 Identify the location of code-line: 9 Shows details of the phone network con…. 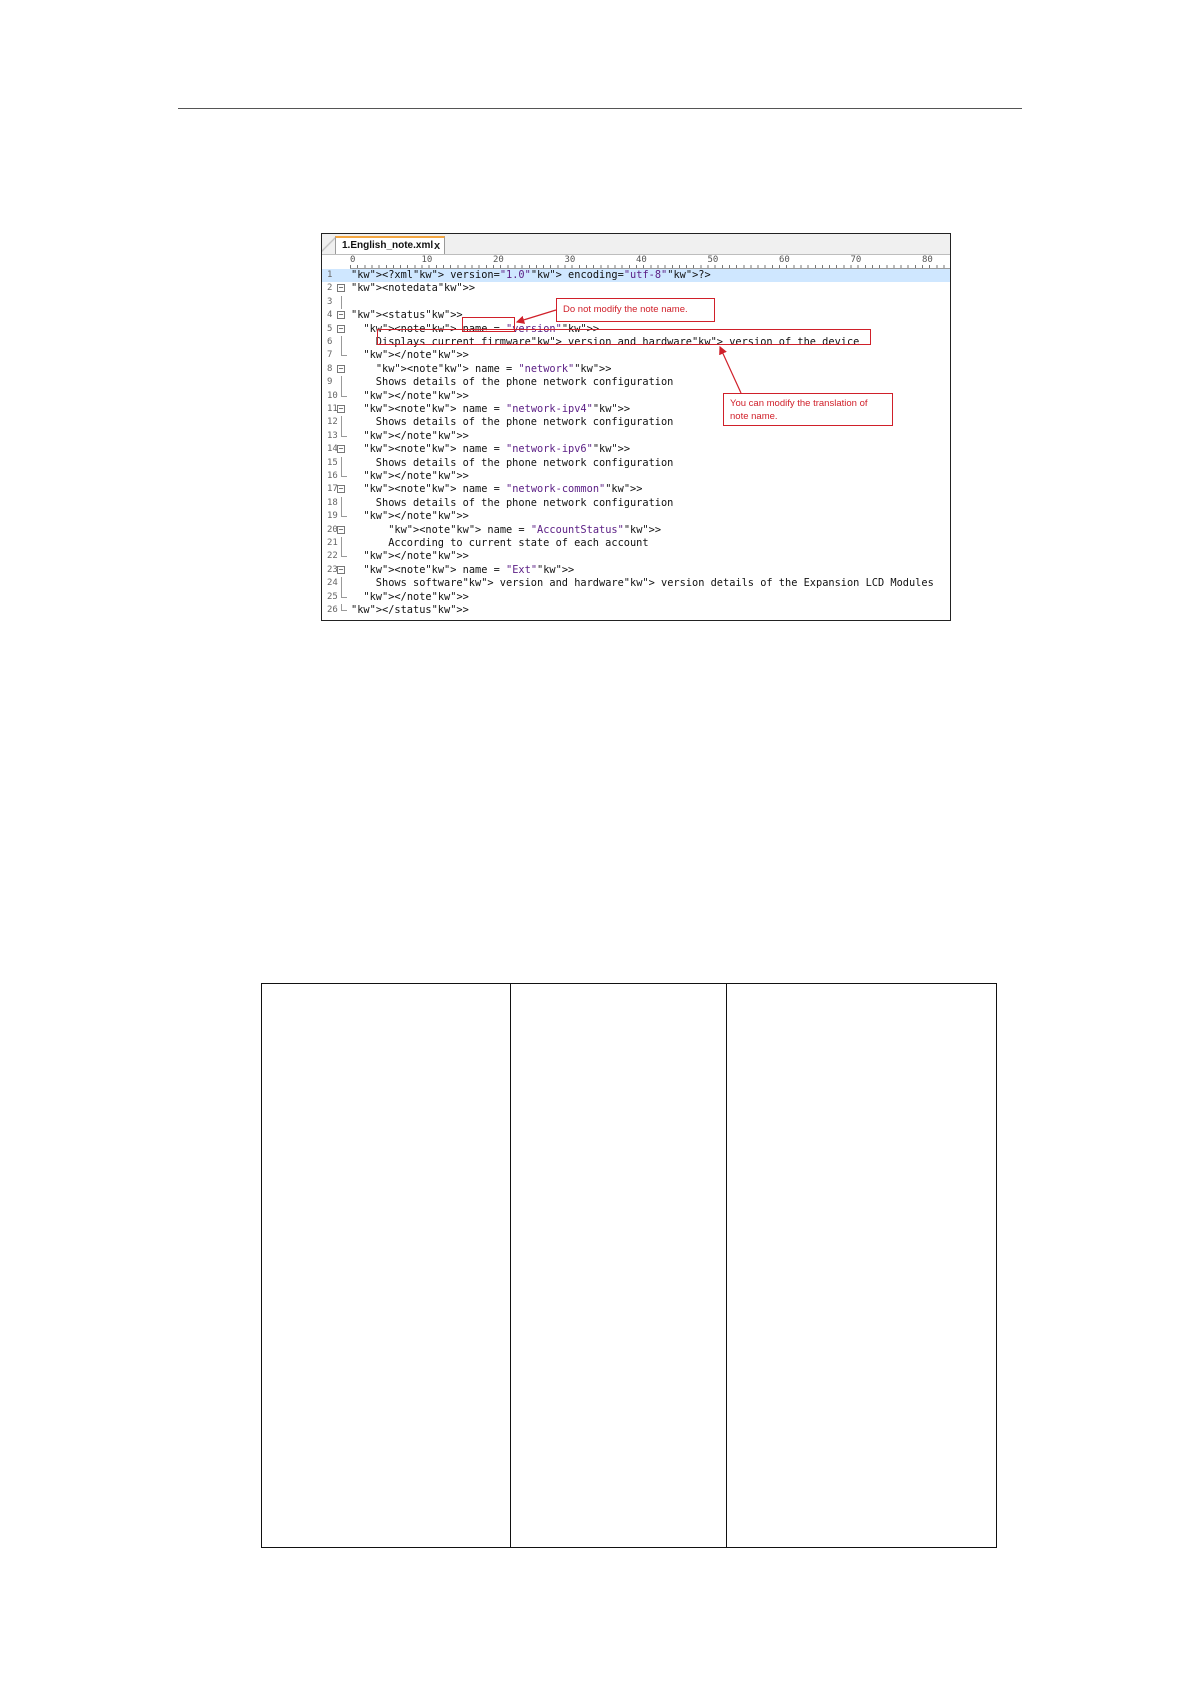
(636, 383).